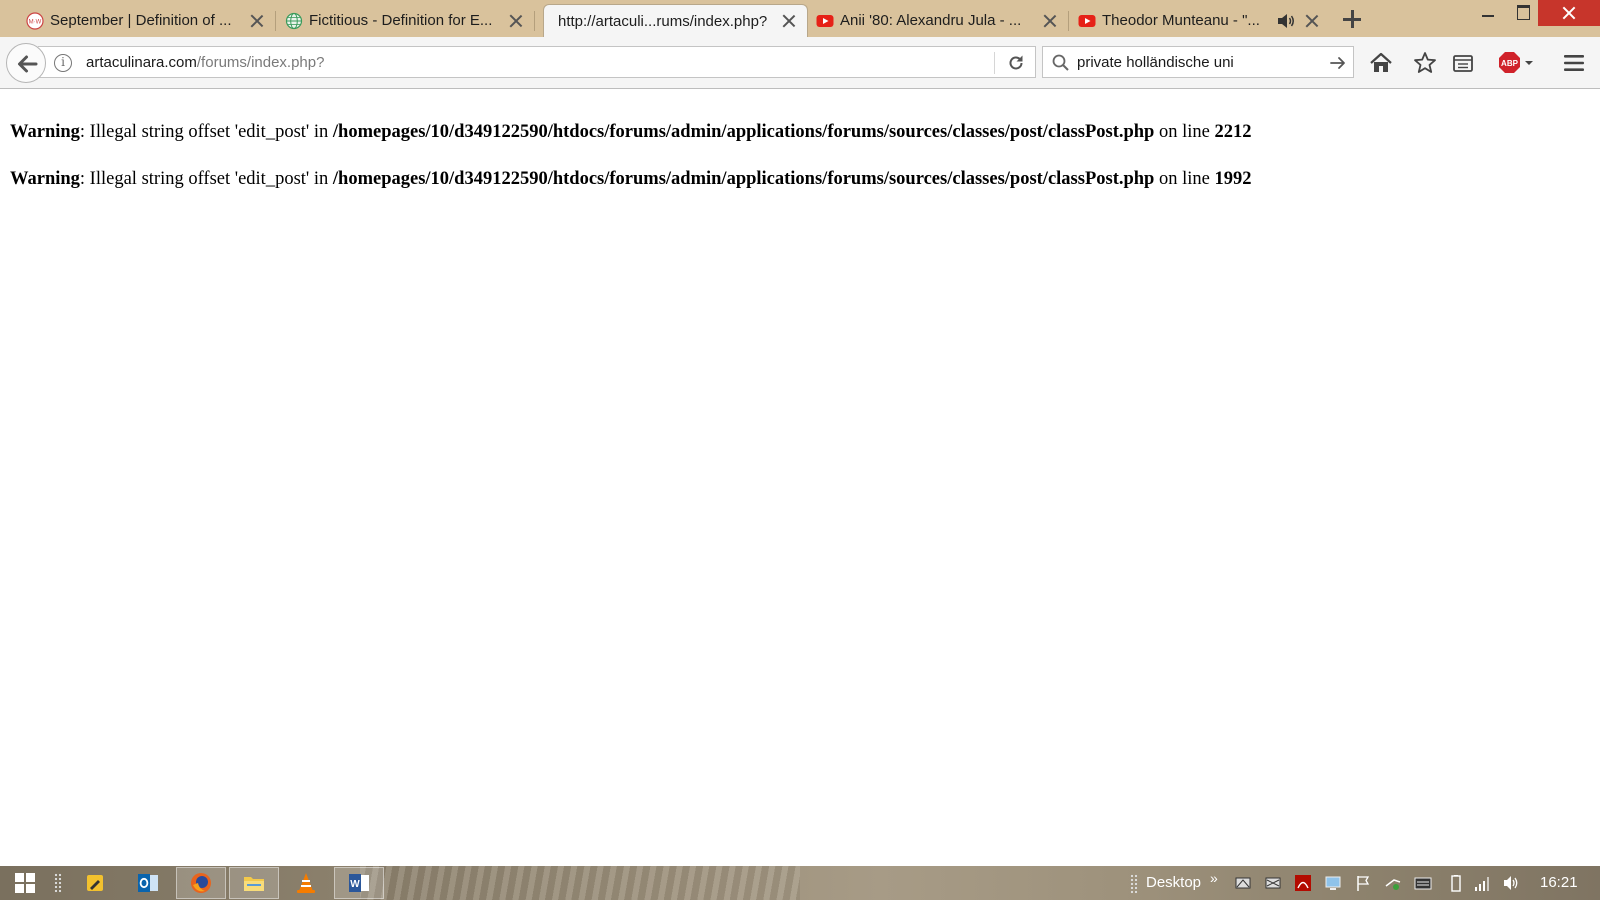  Describe the element at coordinates (1333, 883) in the screenshot. I see `display-settings-icon` at that location.